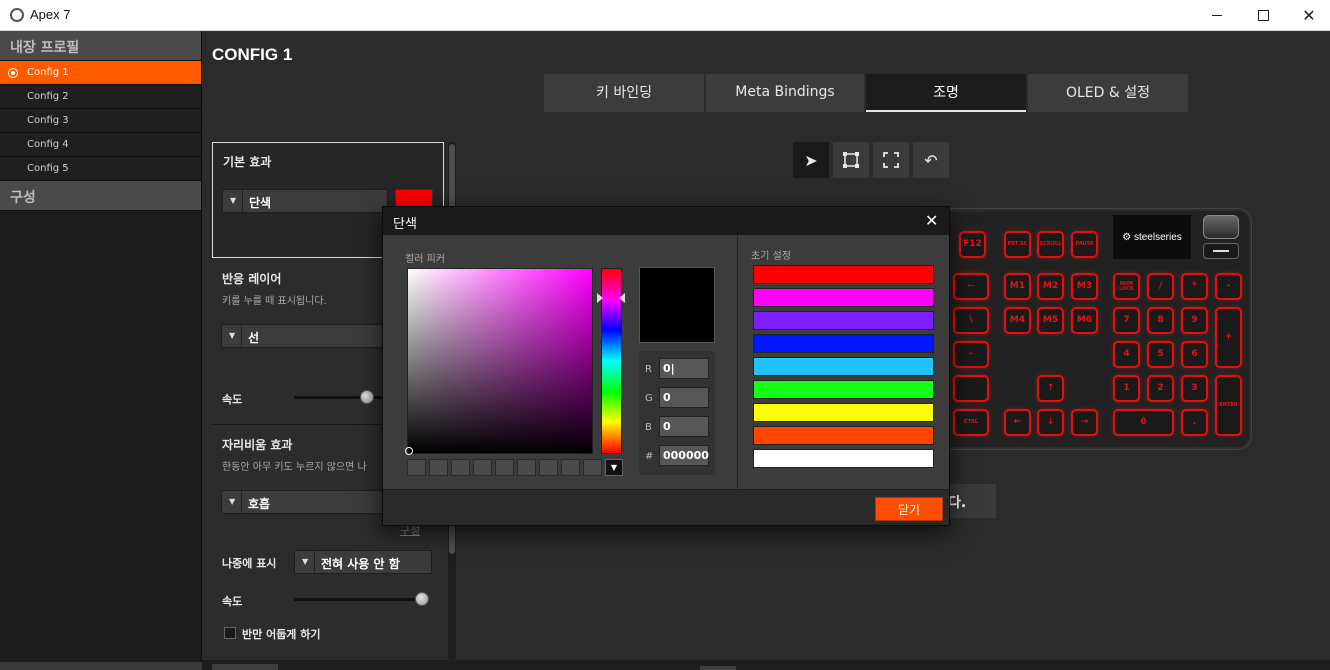 This screenshot has width=1330, height=670. What do you see at coordinates (1017, 244) in the screenshot?
I see `key-prtsc: PRT SC` at bounding box center [1017, 244].